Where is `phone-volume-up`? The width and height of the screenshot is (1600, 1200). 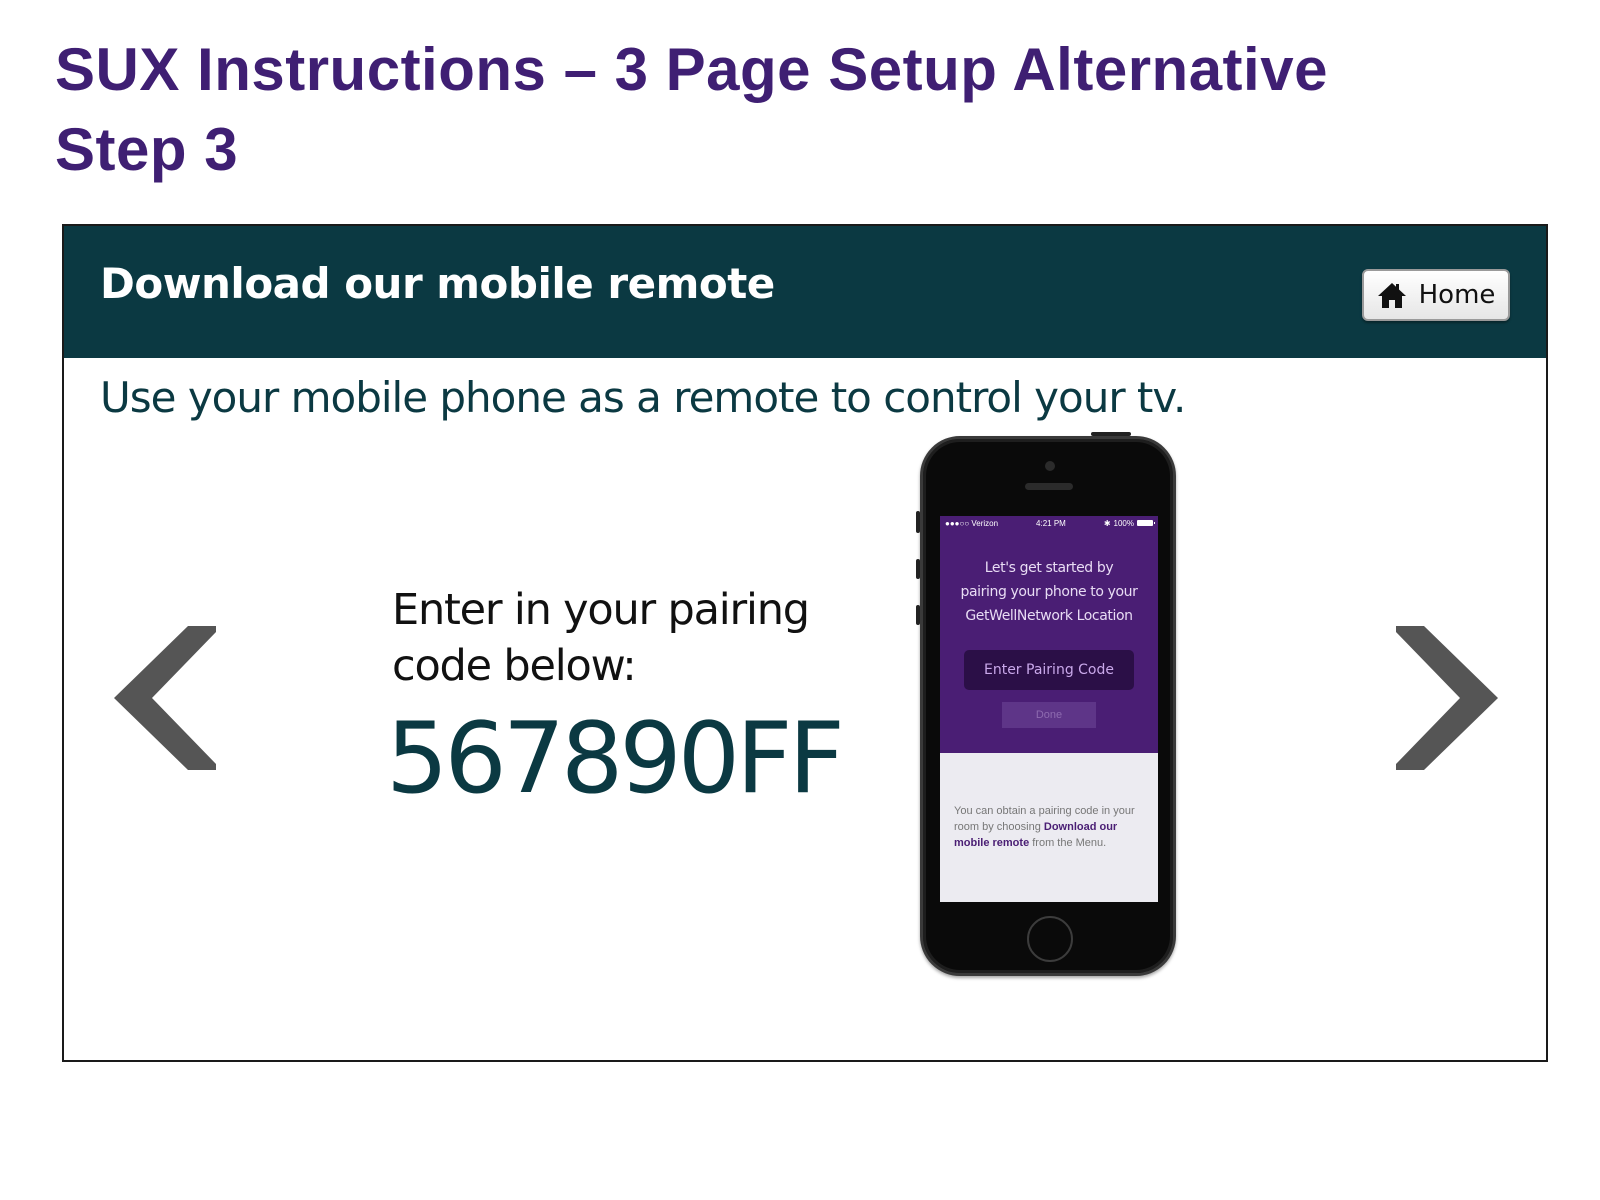
phone-volume-up is located at coordinates (918, 569).